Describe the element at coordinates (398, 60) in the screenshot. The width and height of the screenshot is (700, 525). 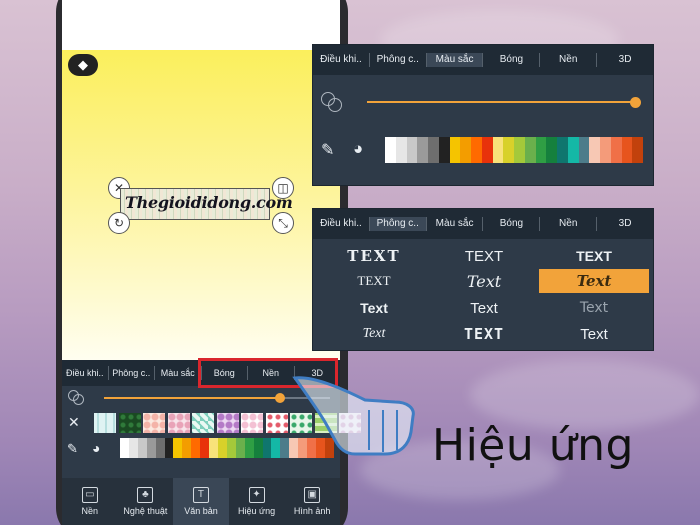
I see `color-panel-tab-1: Phông c..` at that location.